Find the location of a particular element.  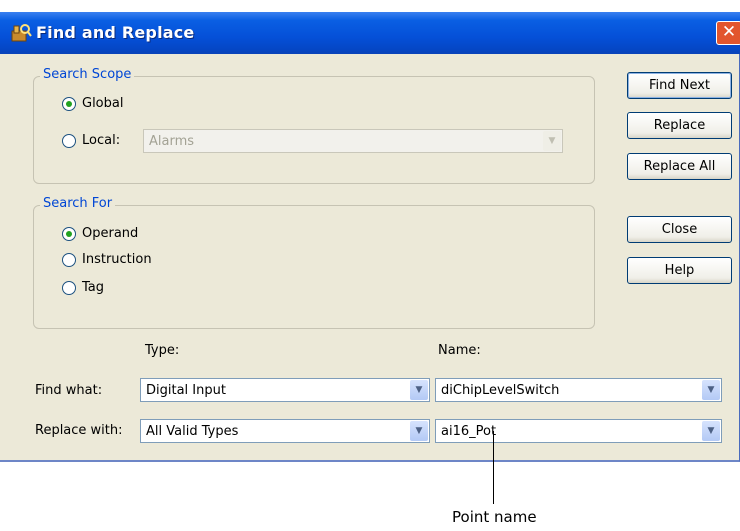

replace-all-button: Replace All is located at coordinates (679, 166).